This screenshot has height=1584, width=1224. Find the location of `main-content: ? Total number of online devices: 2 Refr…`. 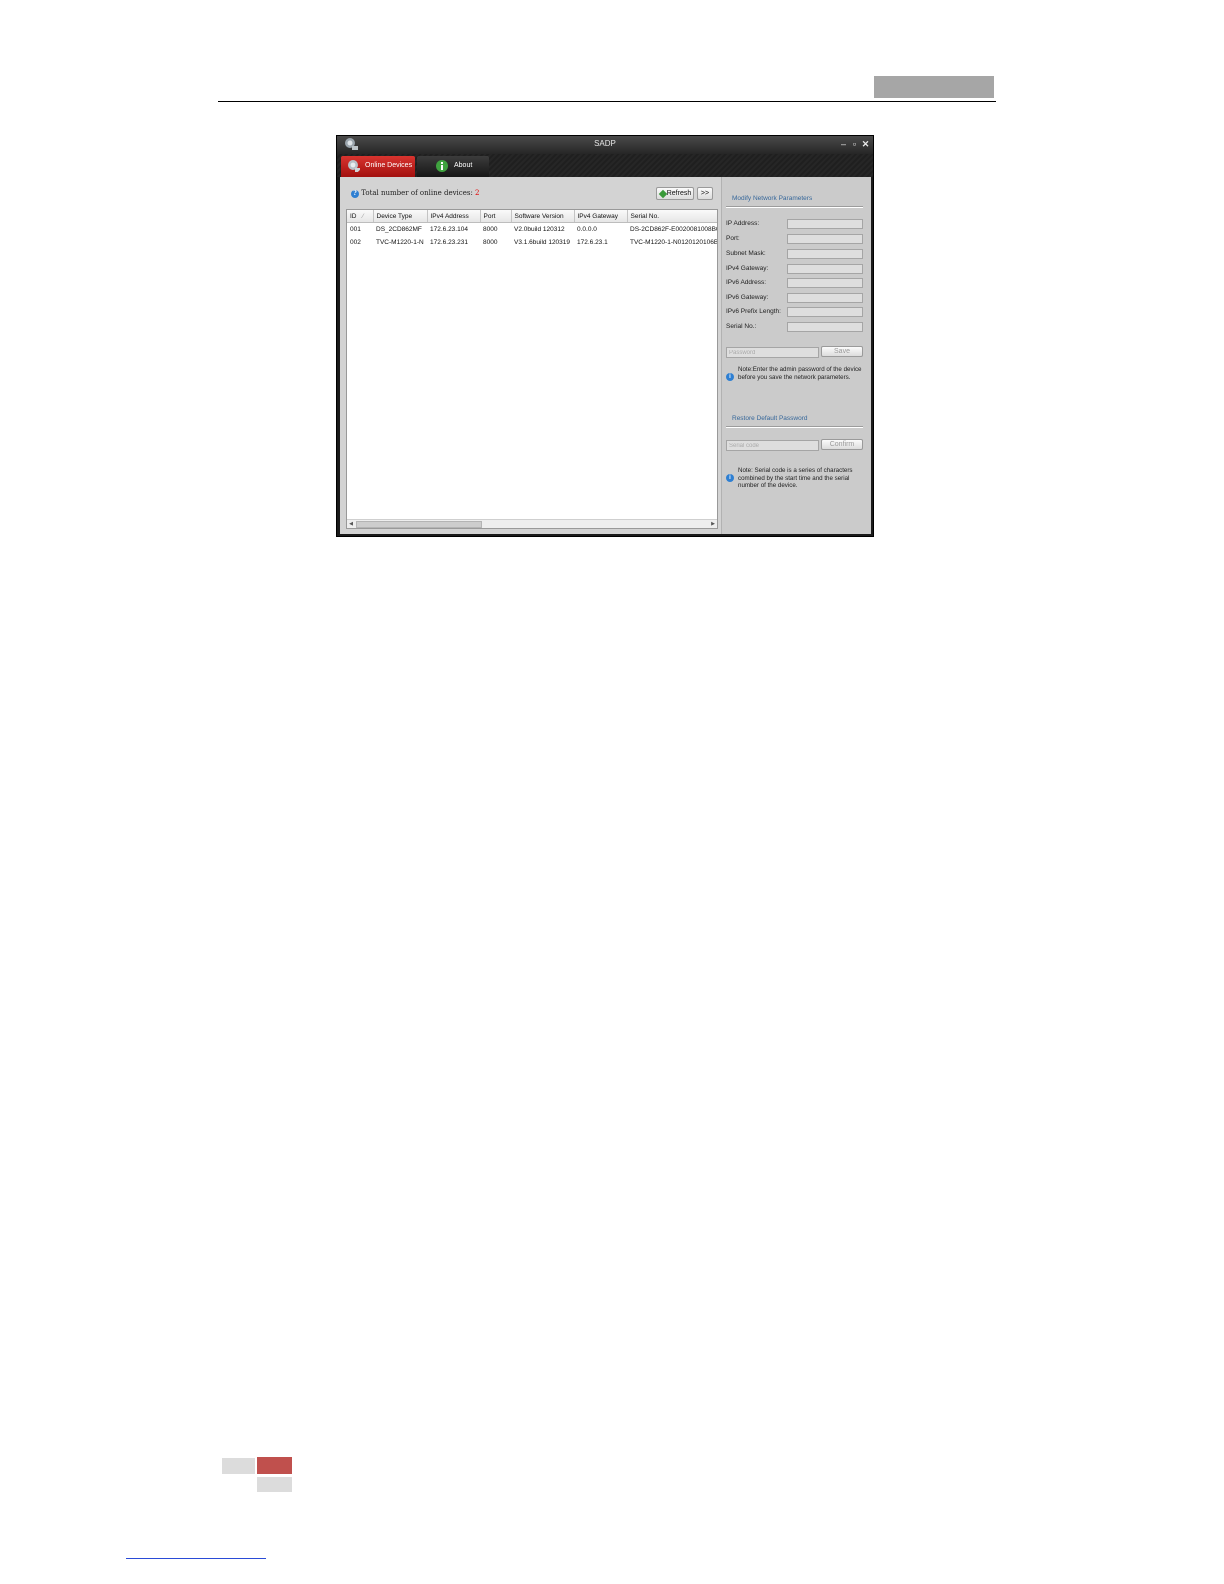

main-content: ? Total number of online devices: 2 Refr… is located at coordinates (605, 355).